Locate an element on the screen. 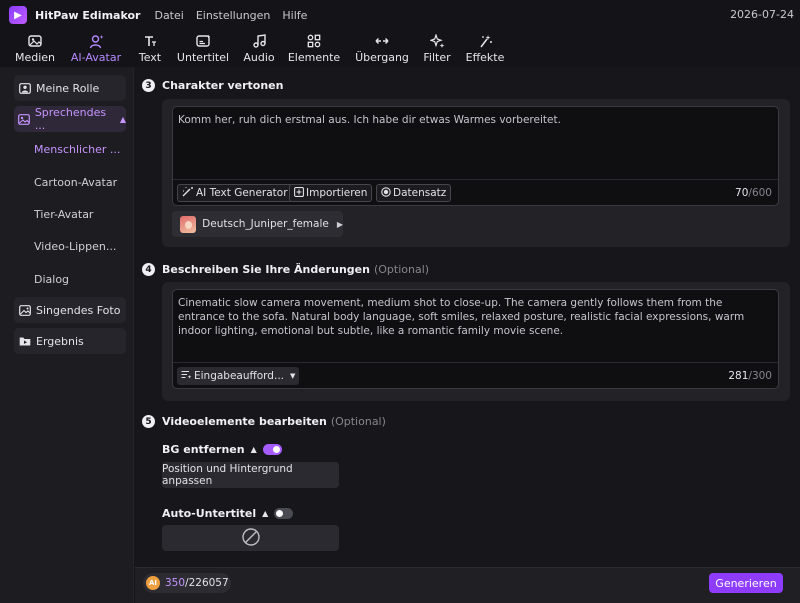  text-icon is located at coordinates (150, 41).